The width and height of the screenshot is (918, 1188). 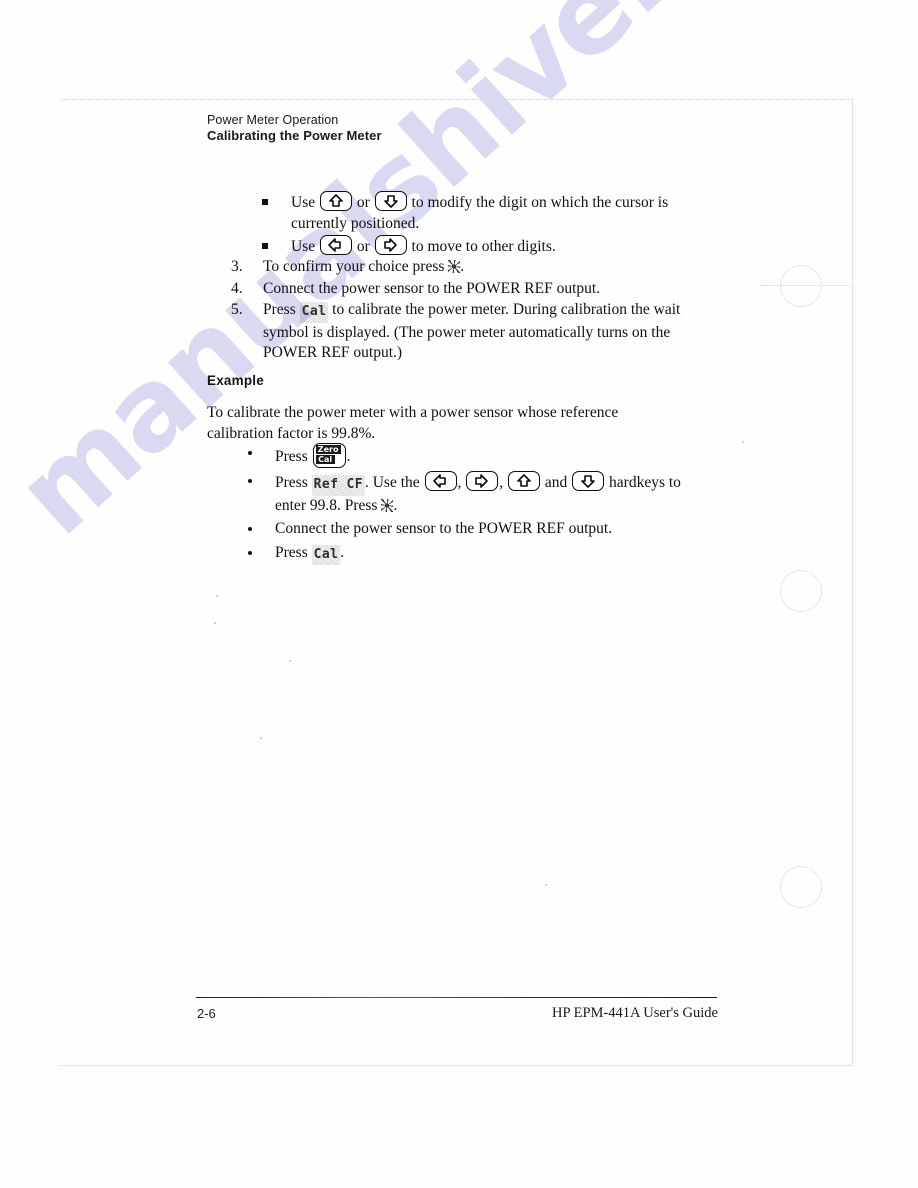 What do you see at coordinates (394, 482) in the screenshot?
I see `body-text: . Use the` at bounding box center [394, 482].